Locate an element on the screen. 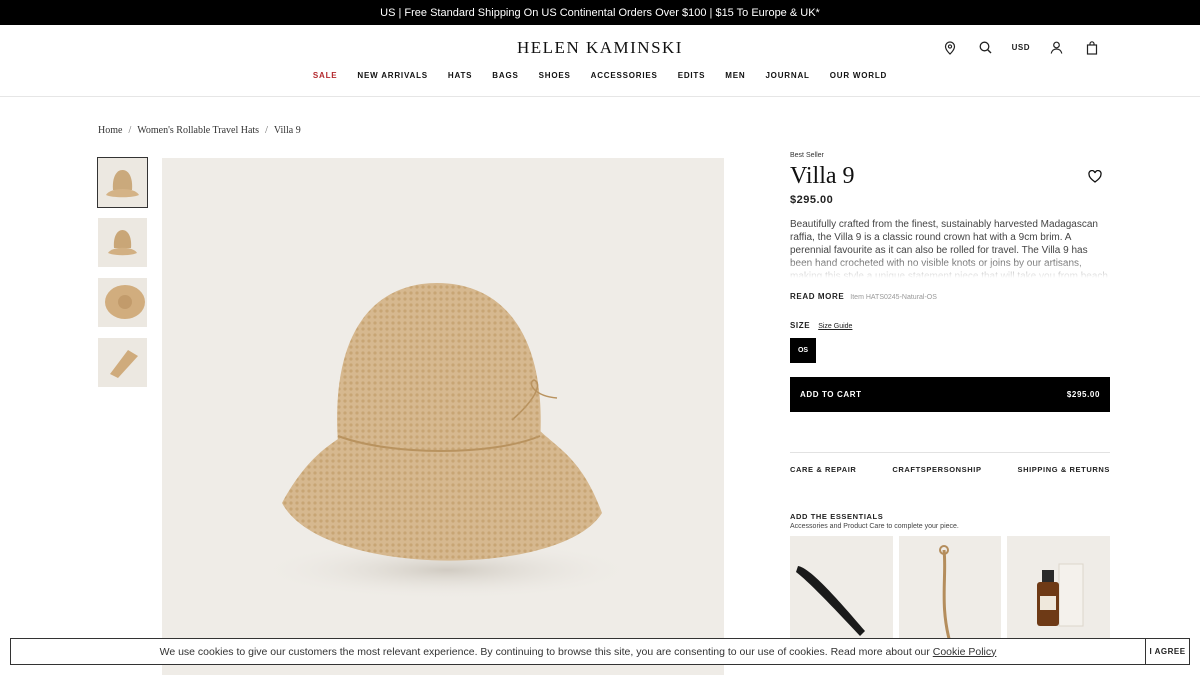 The height and width of the screenshot is (675, 1200). tab-craftspersonship: CRAFTSPERSONSHIP is located at coordinates (936, 469).